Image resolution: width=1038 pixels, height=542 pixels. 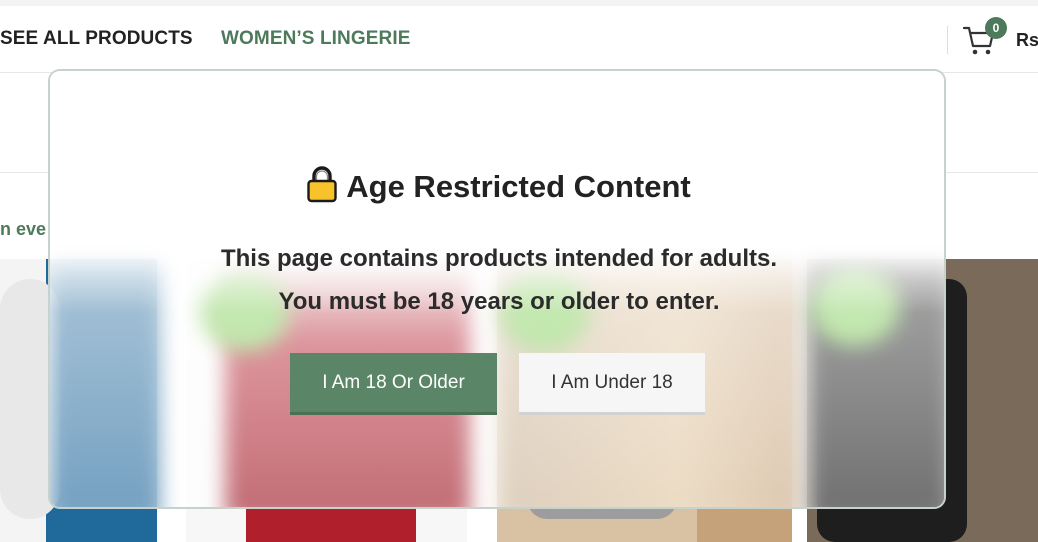 What do you see at coordinates (23, 229) in the screenshot?
I see `promo-text: n eve` at bounding box center [23, 229].